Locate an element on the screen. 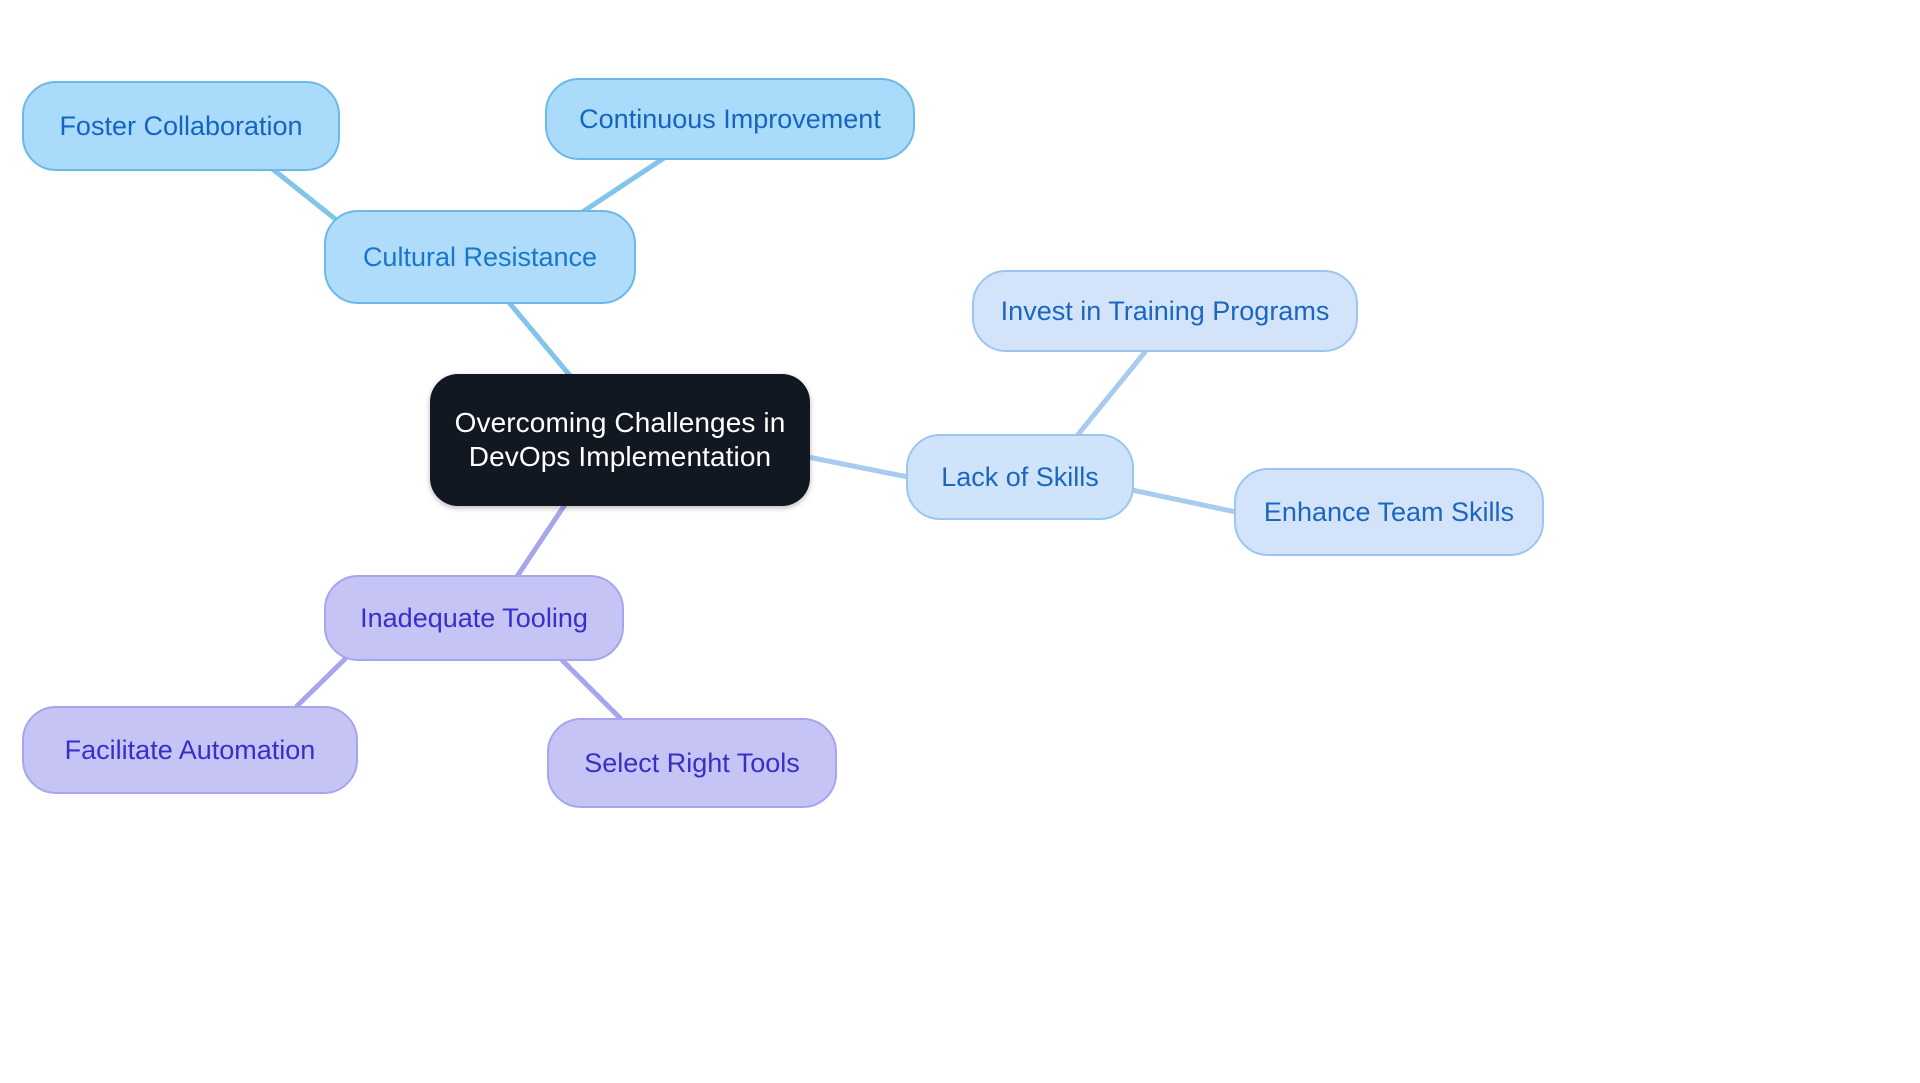 The height and width of the screenshot is (1083, 1920). mindmap-node-label-continuous-improvement: Continuous Improvement is located at coordinates (730, 118).